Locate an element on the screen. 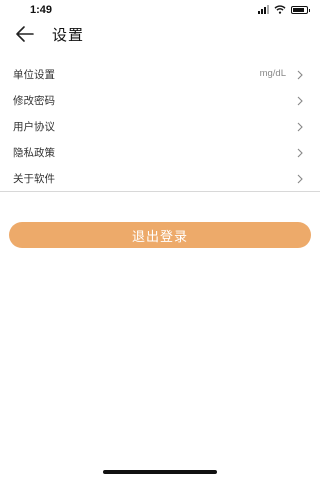 Image resolution: width=320 pixels, height=480 pixels. battery-icon is located at coordinates (300, 9).